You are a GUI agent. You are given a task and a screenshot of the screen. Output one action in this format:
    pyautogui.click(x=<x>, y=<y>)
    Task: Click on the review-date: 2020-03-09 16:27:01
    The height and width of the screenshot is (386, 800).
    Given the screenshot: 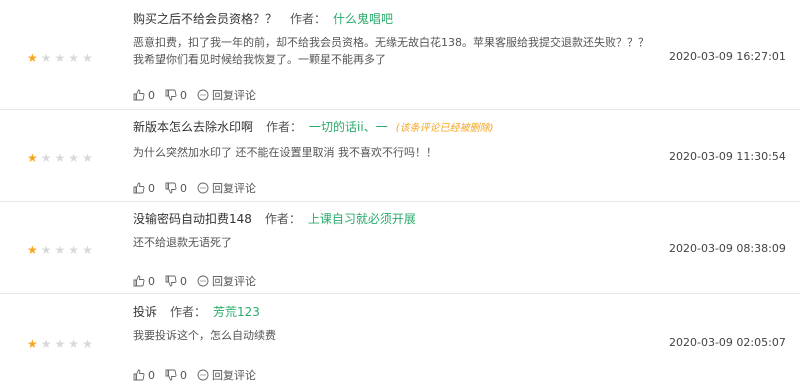 What is the action you would take?
    pyautogui.click(x=727, y=56)
    